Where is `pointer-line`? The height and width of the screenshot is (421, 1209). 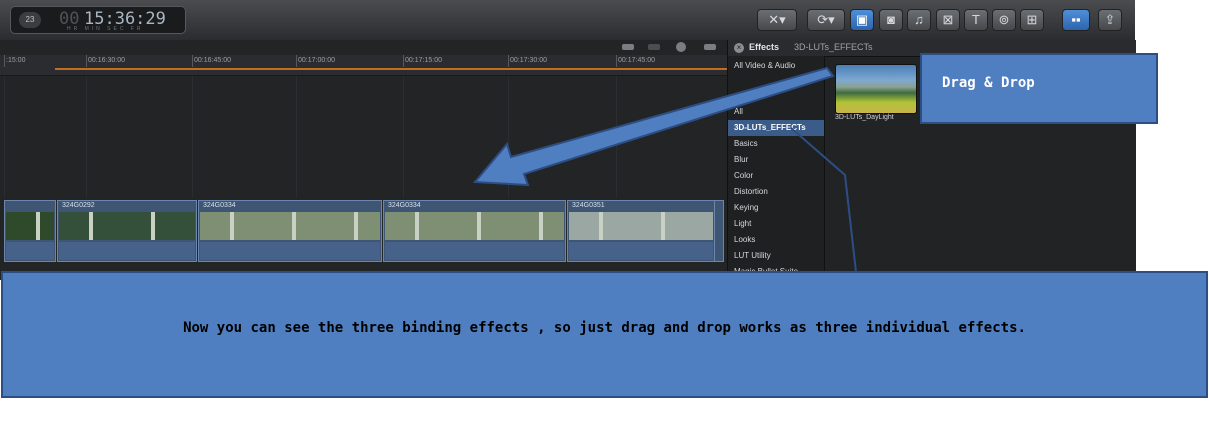
pointer-line is located at coordinates (823, 200).